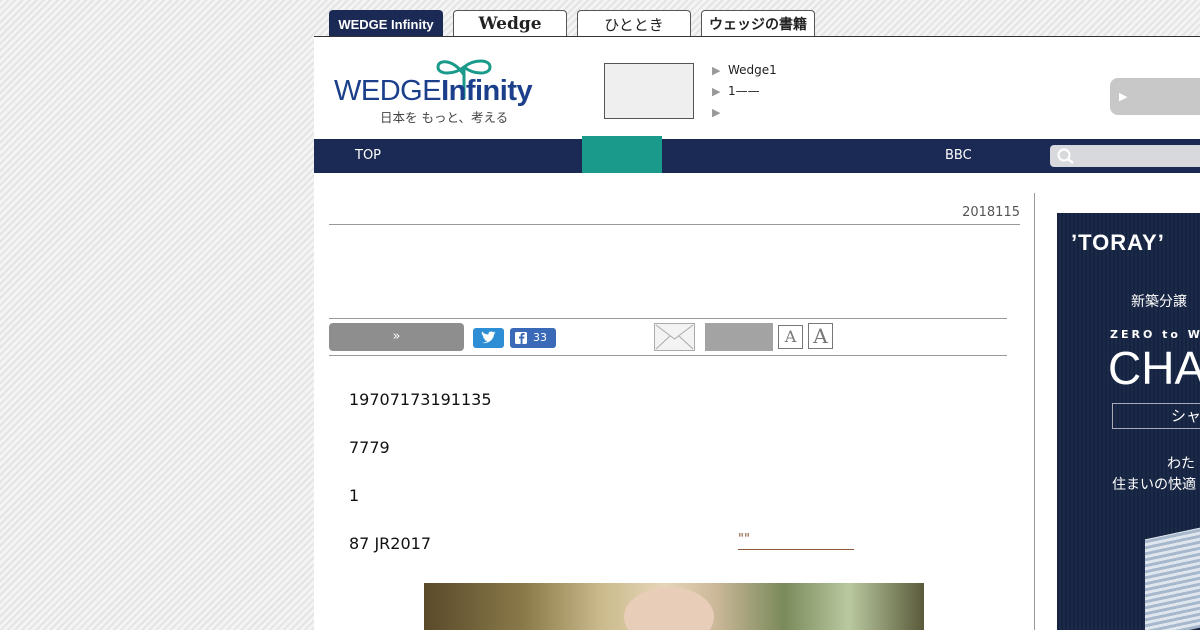 The height and width of the screenshot is (630, 1200). I want to click on ad-text: 住まいの快適, so click(1154, 485).